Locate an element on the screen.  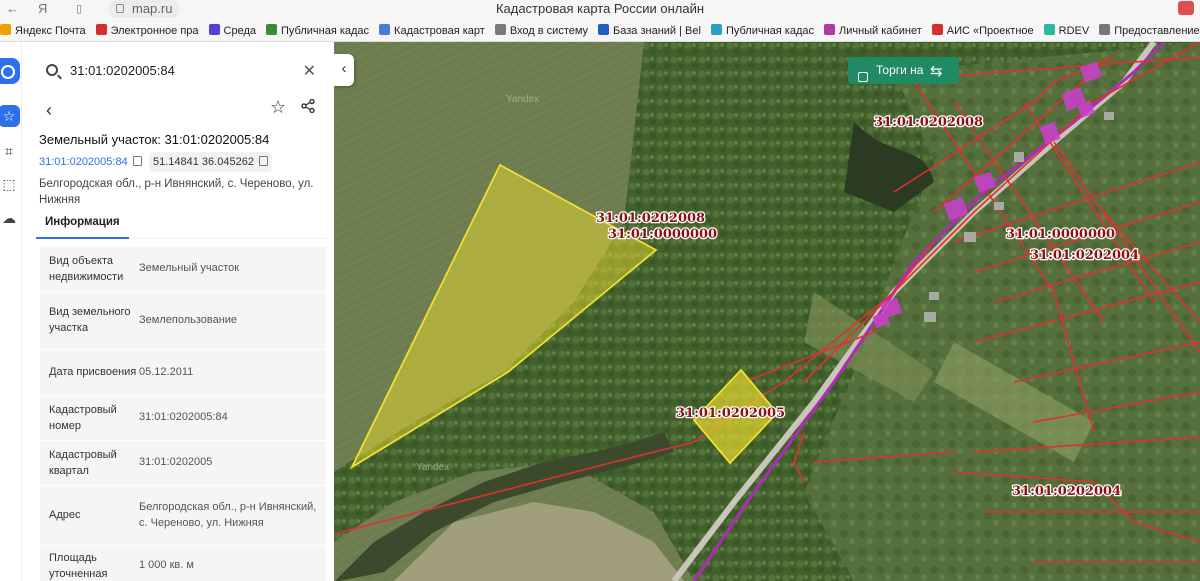
bookmark-label: Электронное пра is located at coordinates (154, 31).